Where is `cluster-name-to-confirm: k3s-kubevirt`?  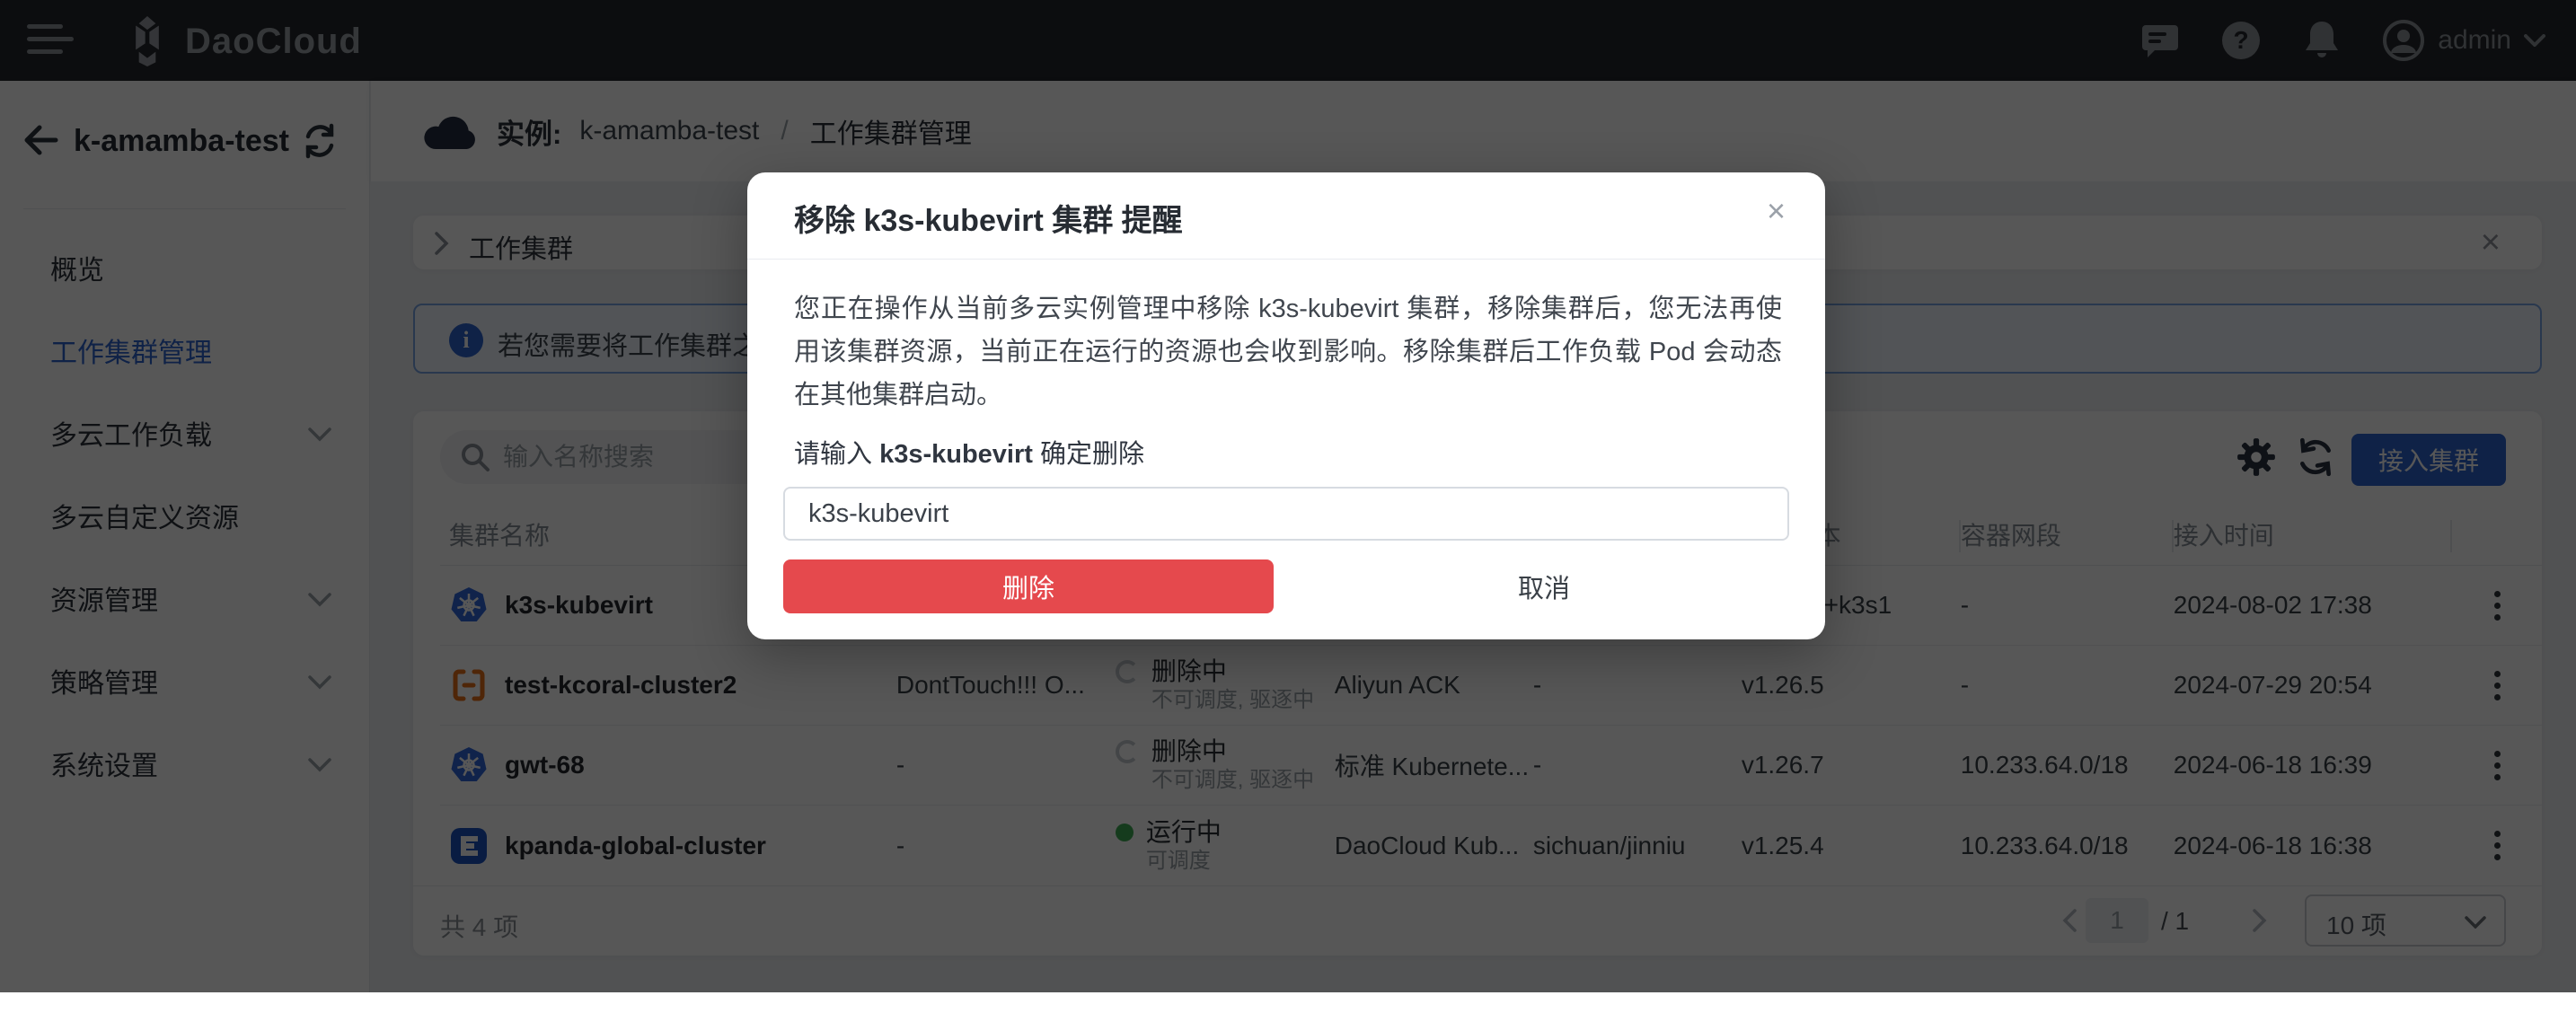 cluster-name-to-confirm: k3s-kubevirt is located at coordinates (956, 455).